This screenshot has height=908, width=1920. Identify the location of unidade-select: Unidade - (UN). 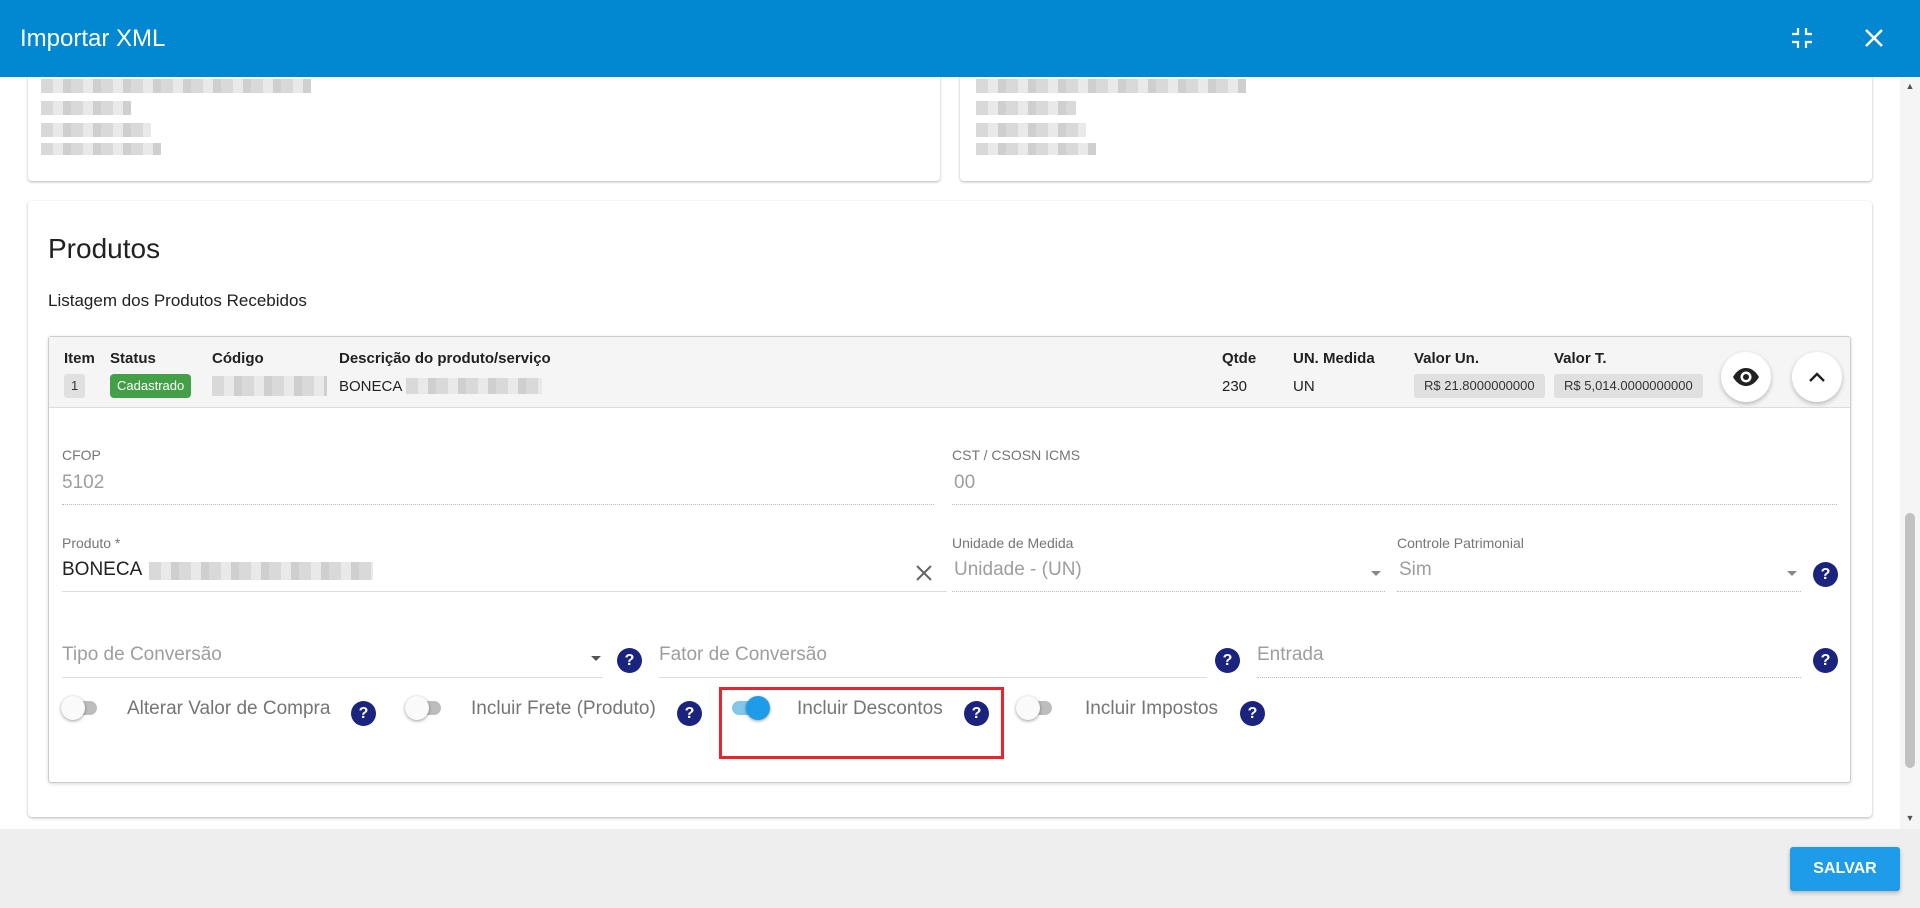
(1018, 570).